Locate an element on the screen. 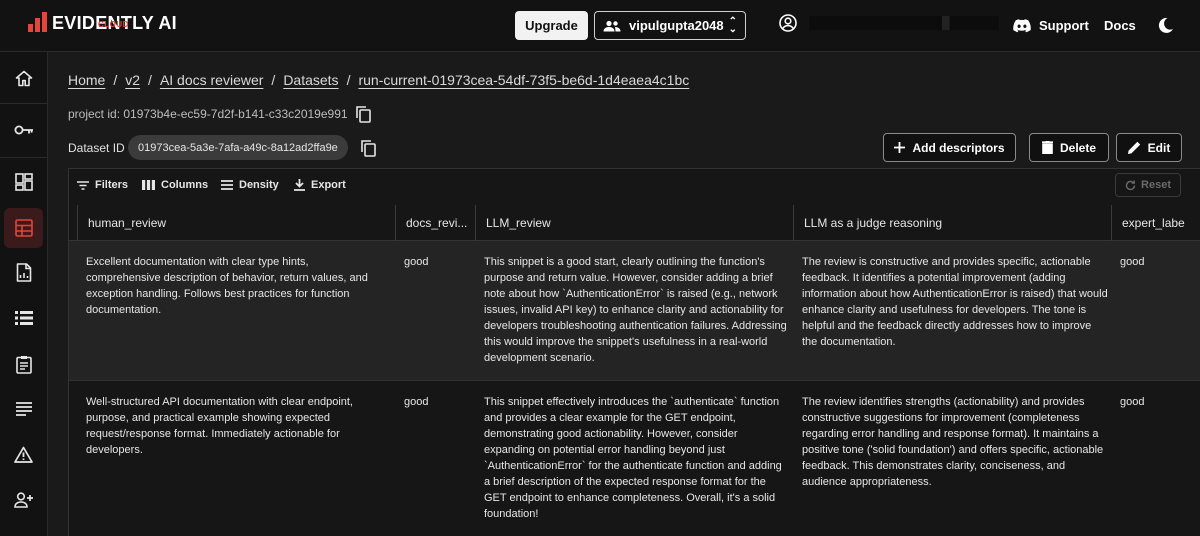 The image size is (1200, 536). traces-icon is located at coordinates (23, 409).